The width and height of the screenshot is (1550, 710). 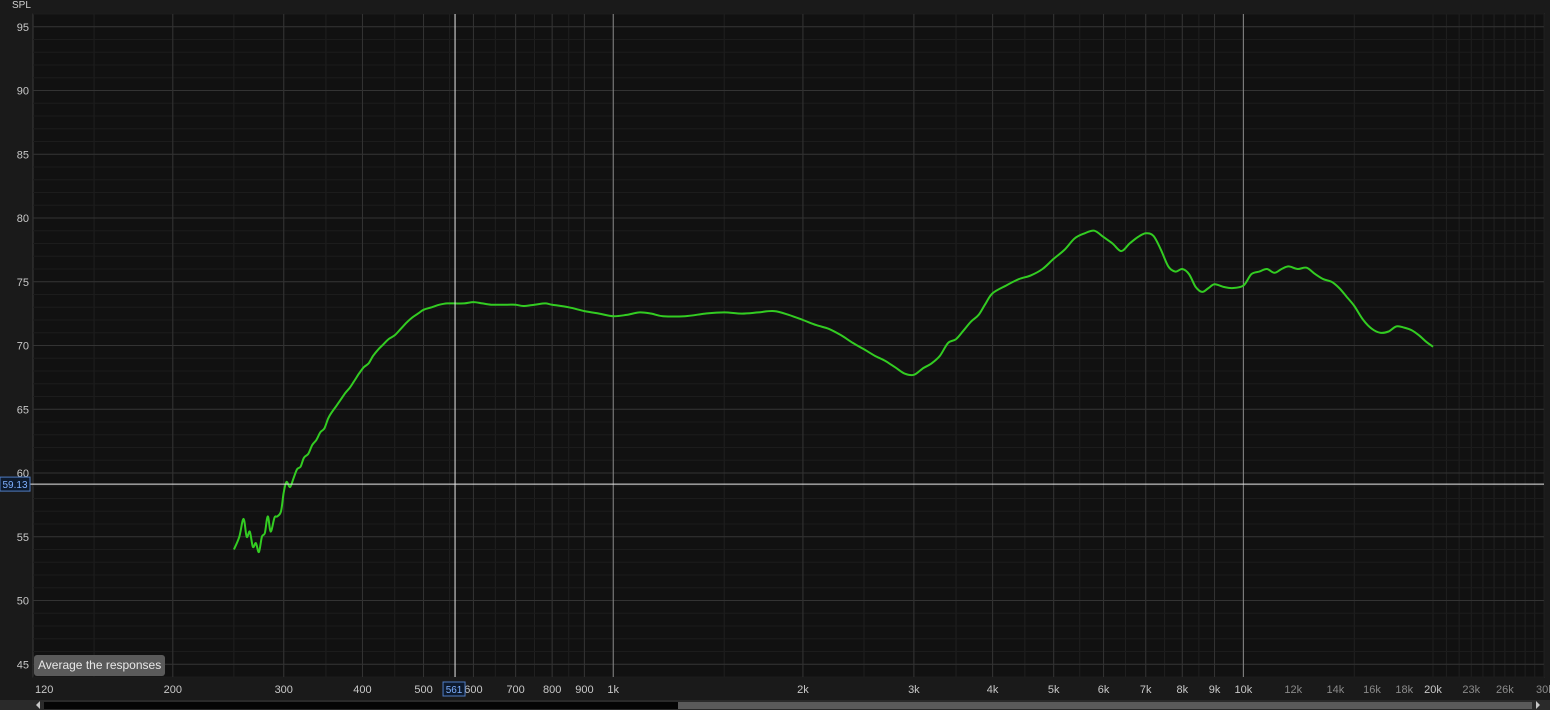 What do you see at coordinates (21, 5) in the screenshot?
I see `y-axis-unit-label: SPL` at bounding box center [21, 5].